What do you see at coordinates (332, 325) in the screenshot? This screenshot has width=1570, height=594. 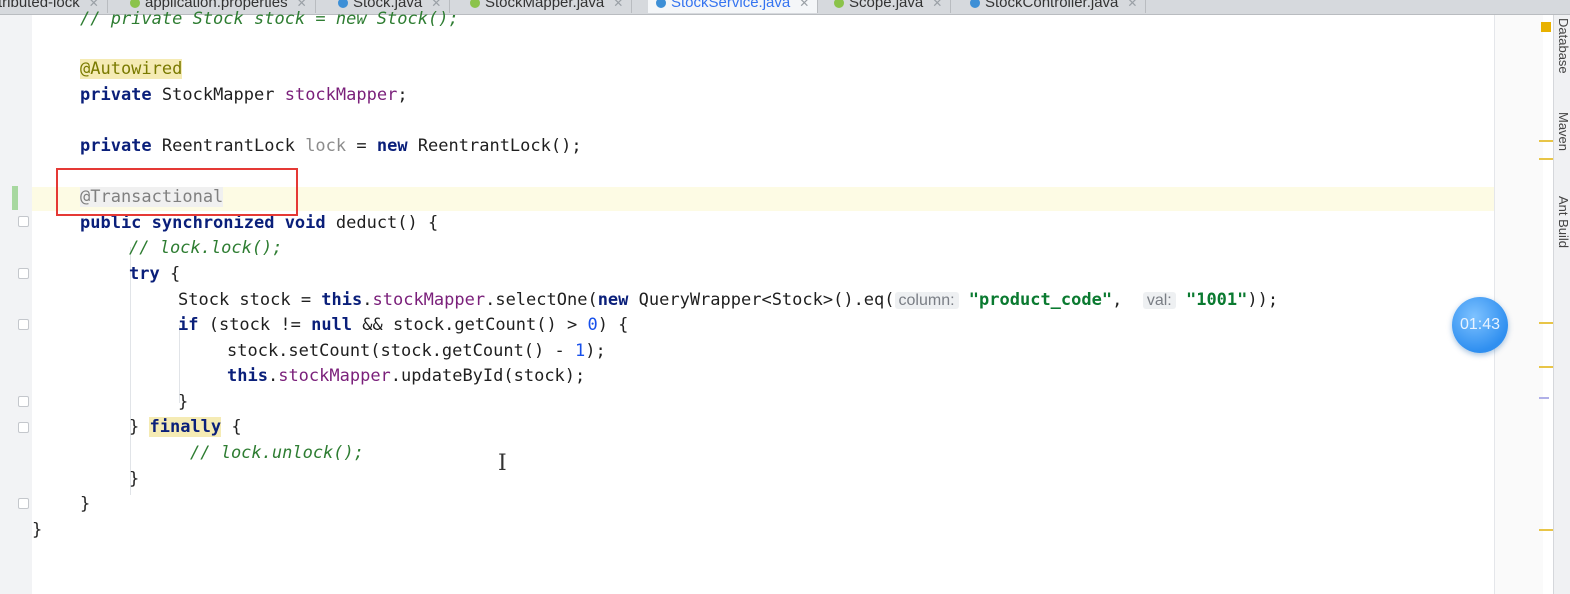 I see `keyword: null` at bounding box center [332, 325].